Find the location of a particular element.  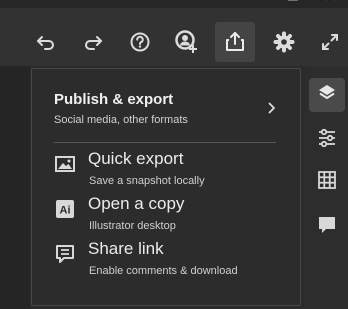

grid-icon is located at coordinates (327, 182).